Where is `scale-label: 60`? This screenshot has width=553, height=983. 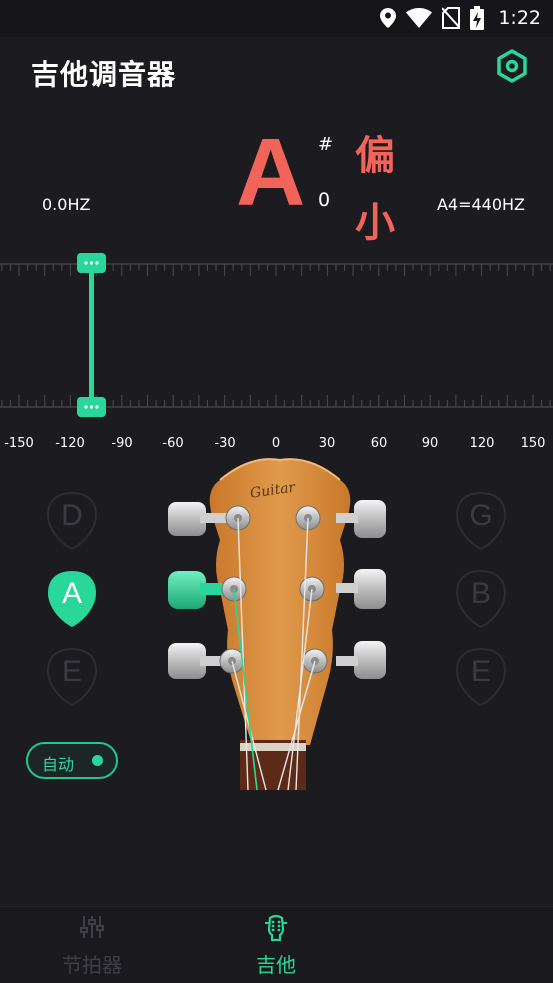
scale-label: 60 is located at coordinates (379, 443).